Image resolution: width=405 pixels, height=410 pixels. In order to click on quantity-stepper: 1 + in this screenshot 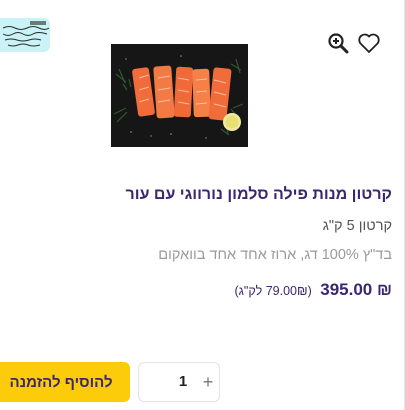, I will do `click(179, 382)`.